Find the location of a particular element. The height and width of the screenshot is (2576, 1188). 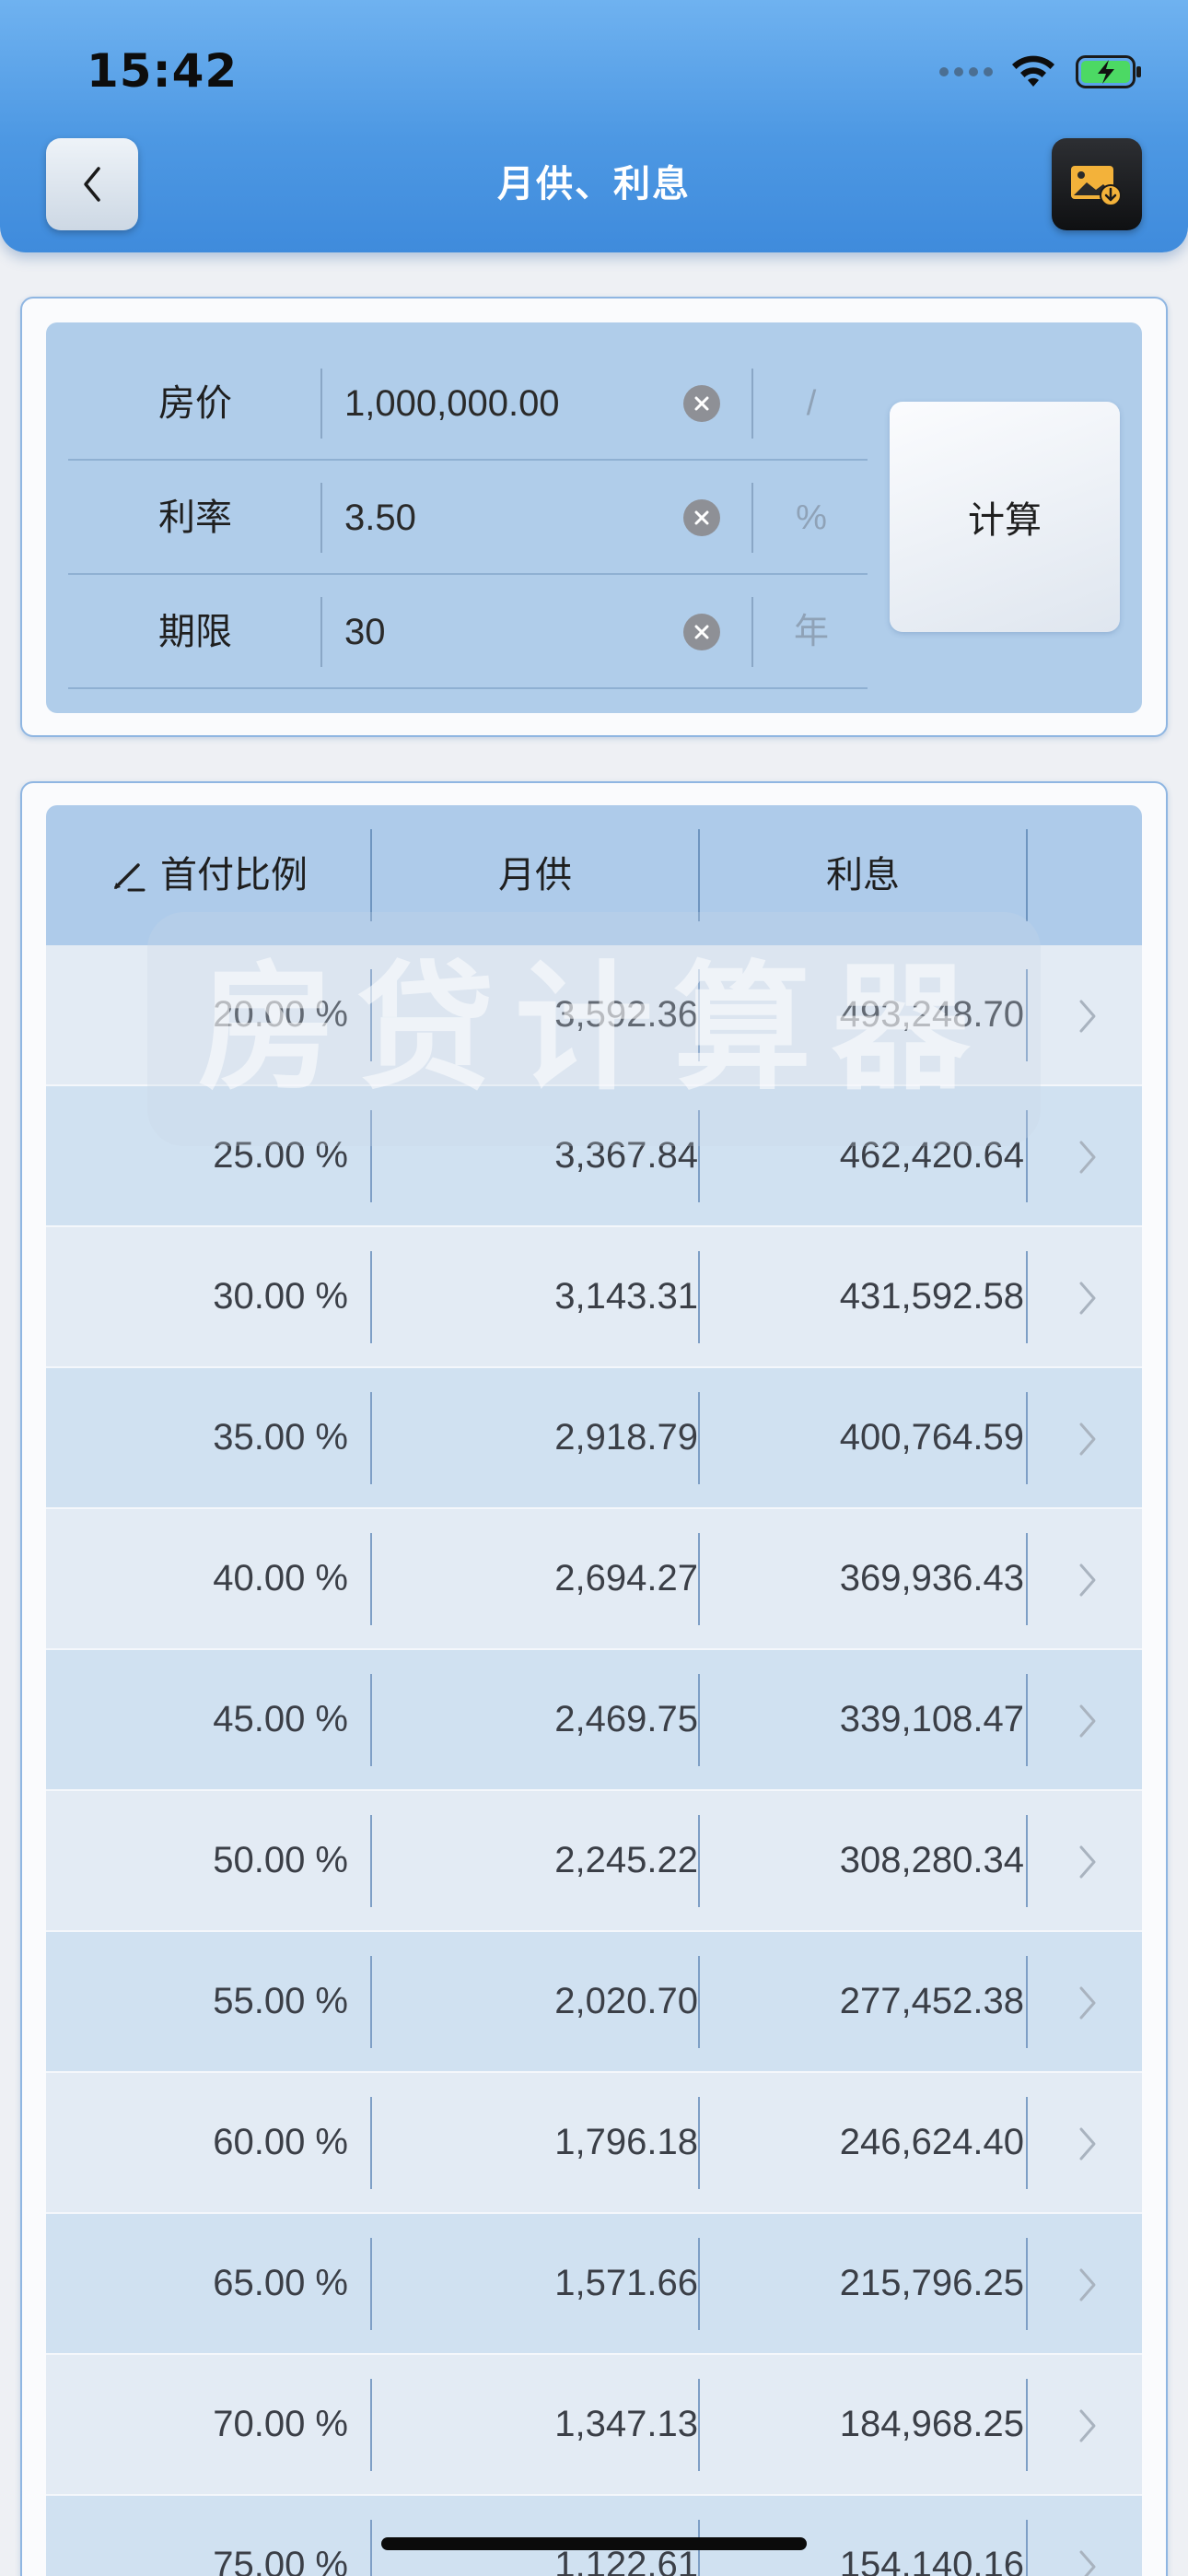

monthly-payment-cell: 2,245.22 is located at coordinates (626, 1860).